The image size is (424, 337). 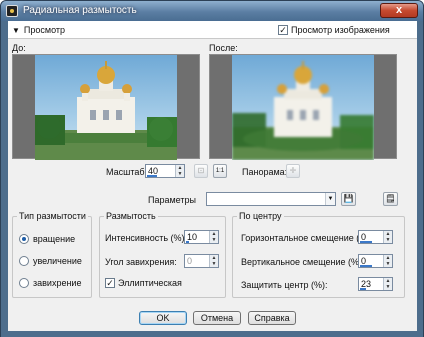 I want to click on radio-twist-label: завихрение, so click(x=57, y=283).